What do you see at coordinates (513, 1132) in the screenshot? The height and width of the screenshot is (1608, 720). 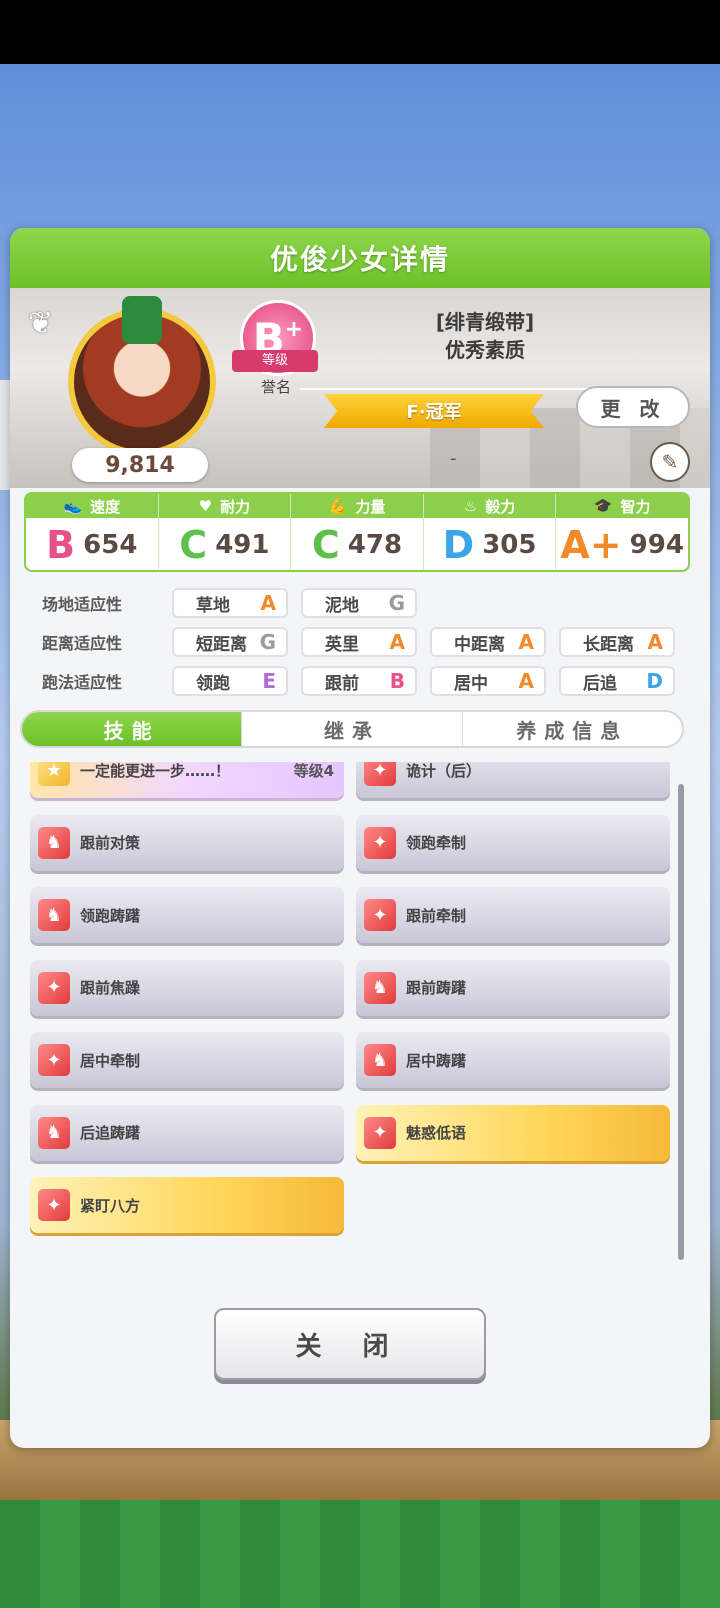 I see `skill-card: ✦ 魅惑低语` at bounding box center [513, 1132].